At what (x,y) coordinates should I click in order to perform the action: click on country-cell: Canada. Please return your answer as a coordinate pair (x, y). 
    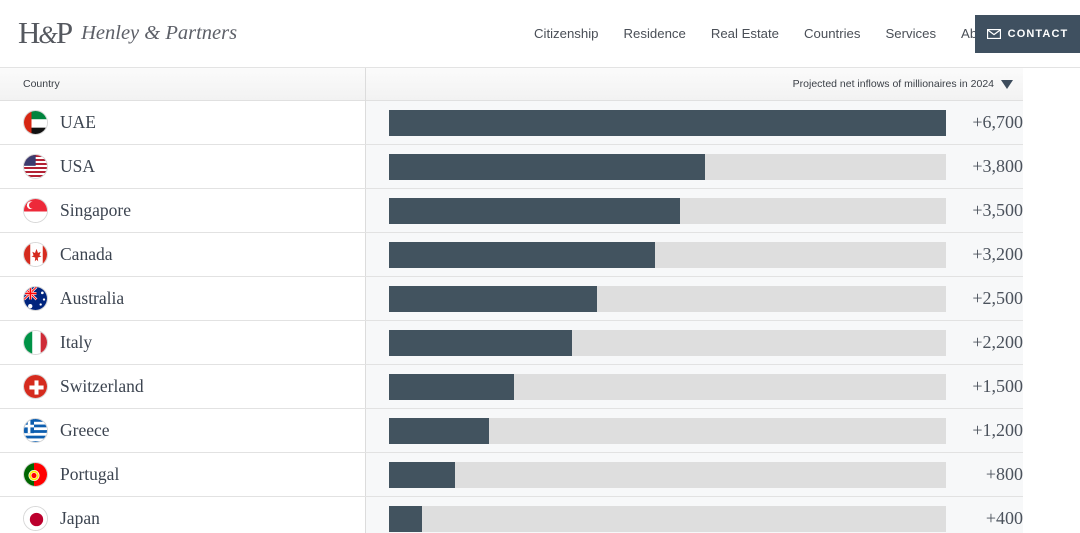
    Looking at the image, I should click on (183, 254).